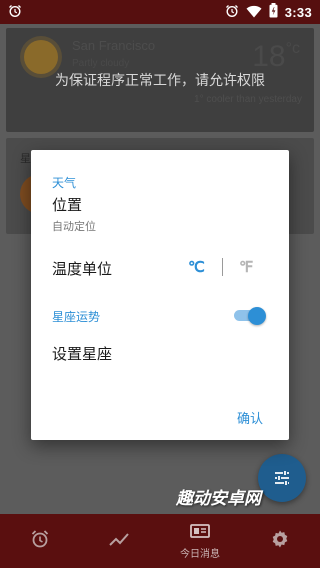 The width and height of the screenshot is (320, 568). Describe the element at coordinates (114, 45) in the screenshot. I see `city-name: San Francisco` at that location.